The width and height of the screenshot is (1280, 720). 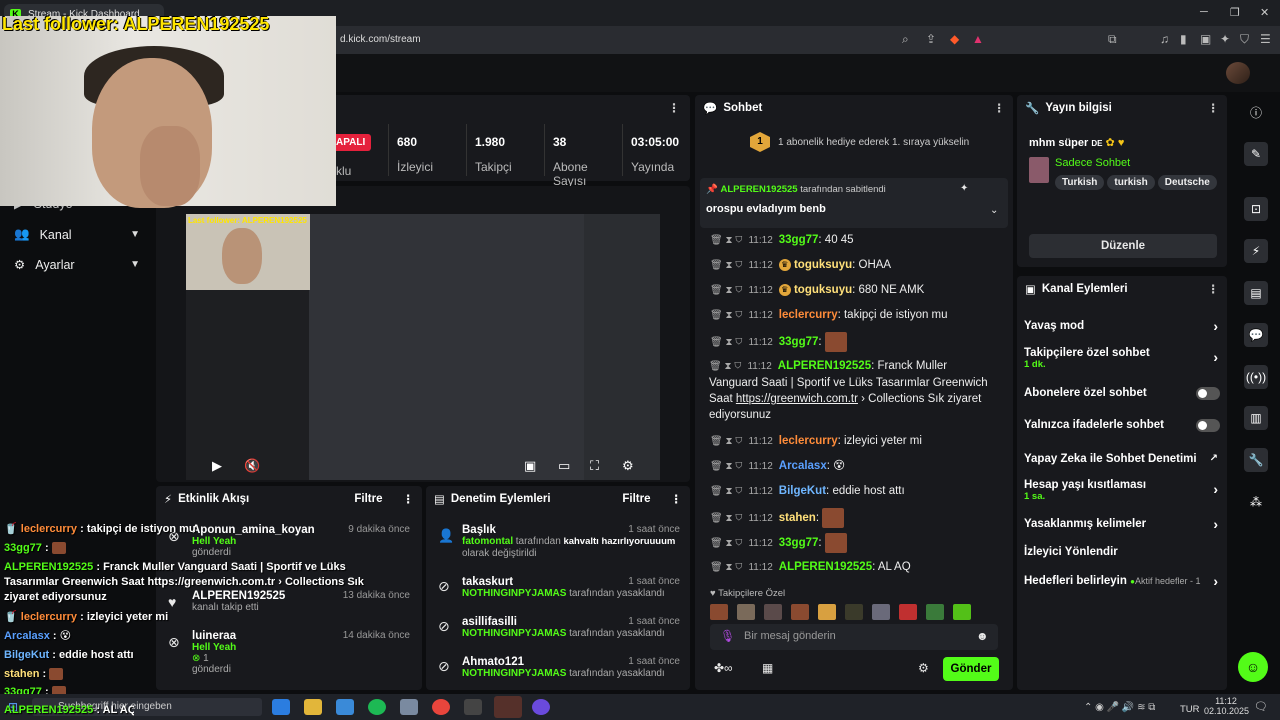 I want to click on url-field: d.kick.com/stream, so click(x=620, y=40).